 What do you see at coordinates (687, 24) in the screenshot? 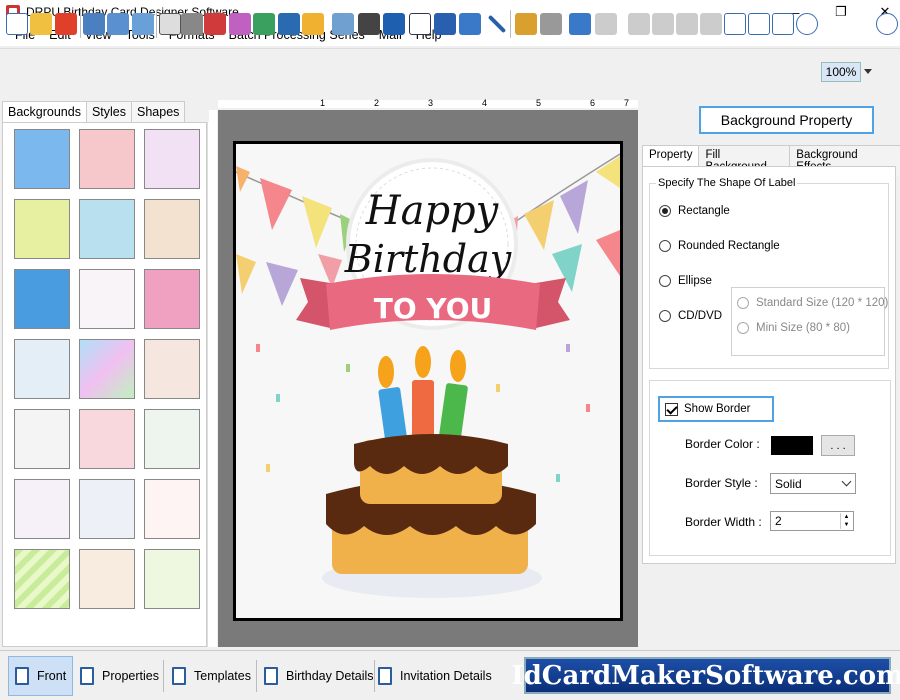
I see `paste-icon` at bounding box center [687, 24].